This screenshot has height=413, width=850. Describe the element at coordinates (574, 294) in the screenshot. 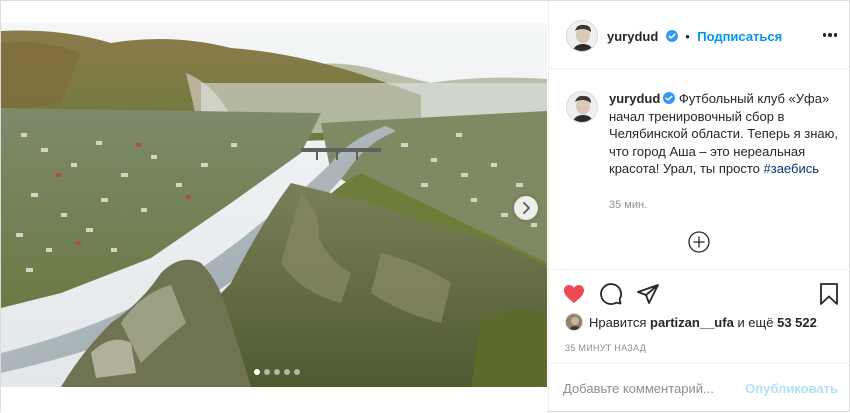

I see `heart-icon` at that location.